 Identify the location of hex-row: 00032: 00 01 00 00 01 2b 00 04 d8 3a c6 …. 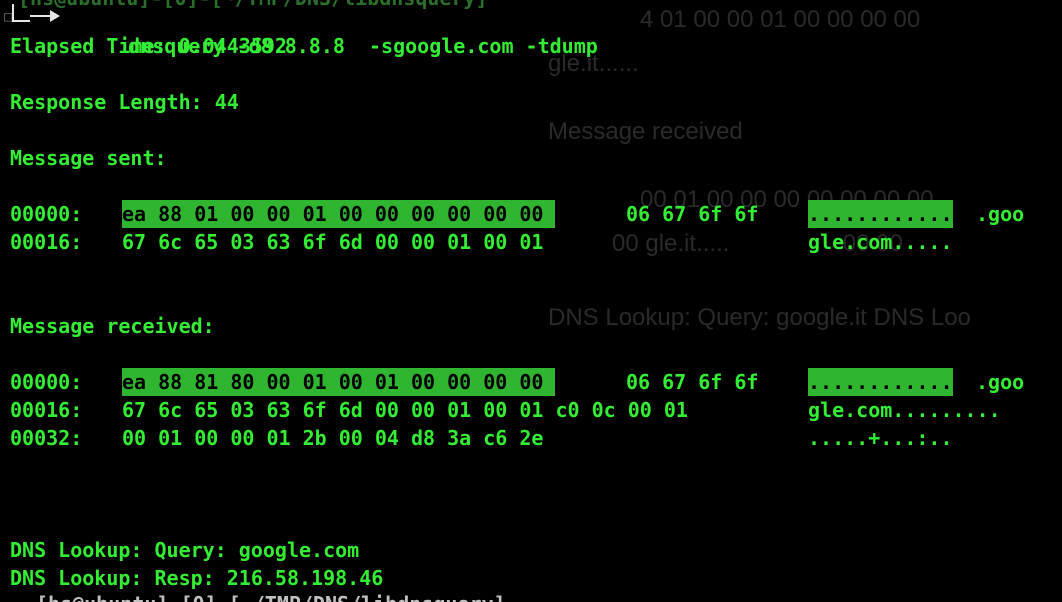
(535, 438).